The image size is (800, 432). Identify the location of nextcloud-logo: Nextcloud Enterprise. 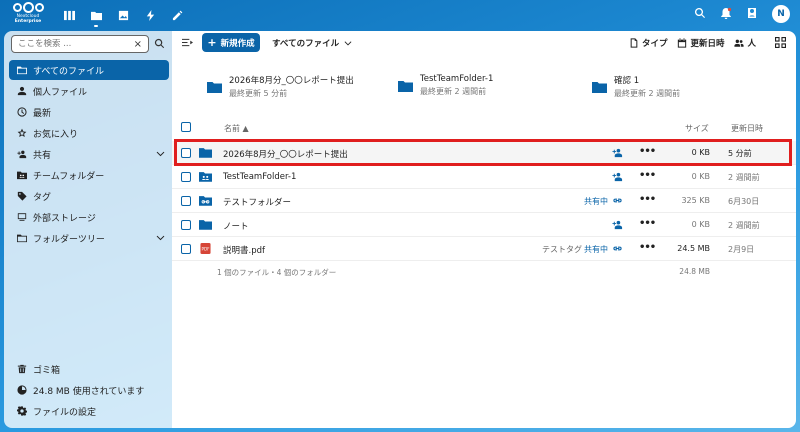
(28, 15).